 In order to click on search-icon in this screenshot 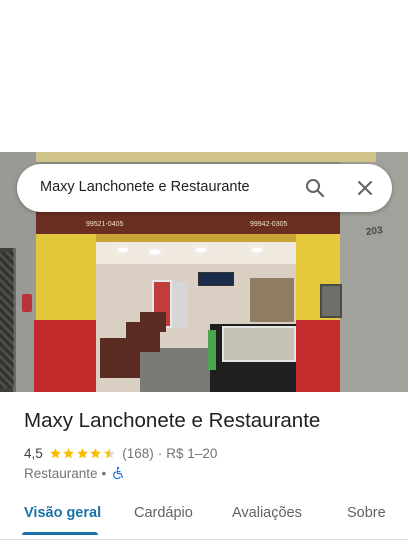, I will do `click(315, 188)`.